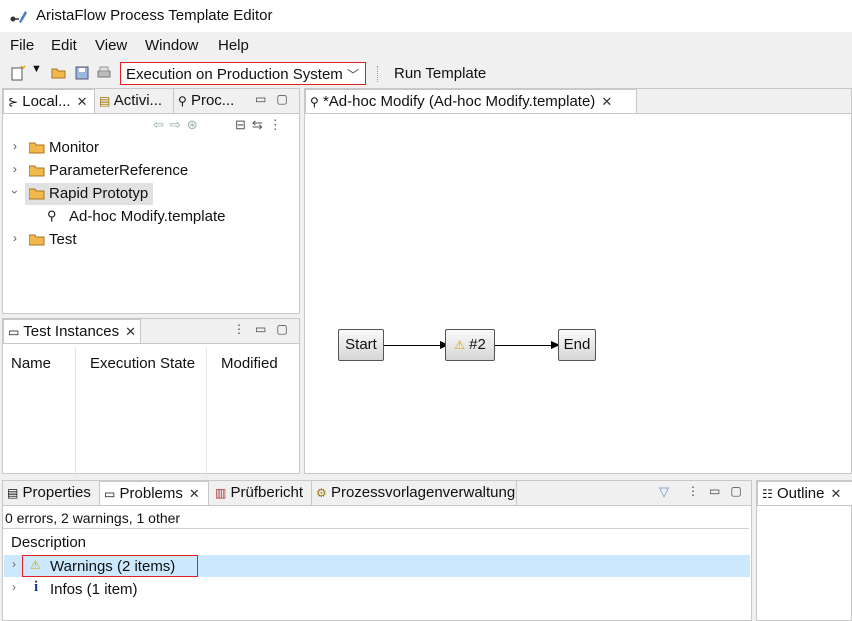 The height and width of the screenshot is (621, 852). I want to click on execution-target-select: Execution on Production System ﹀, so click(243, 73).